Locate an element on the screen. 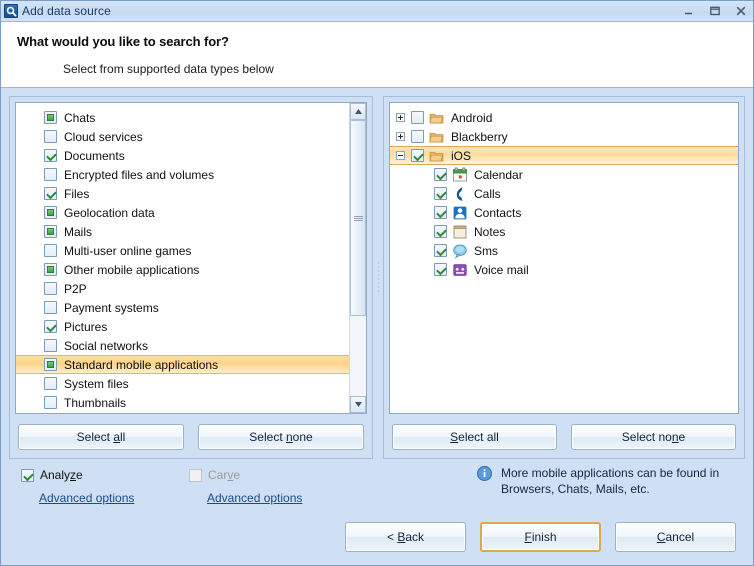 The height and width of the screenshot is (566, 754). analyze-checkbox-row: Analyze is located at coordinates (105, 475).